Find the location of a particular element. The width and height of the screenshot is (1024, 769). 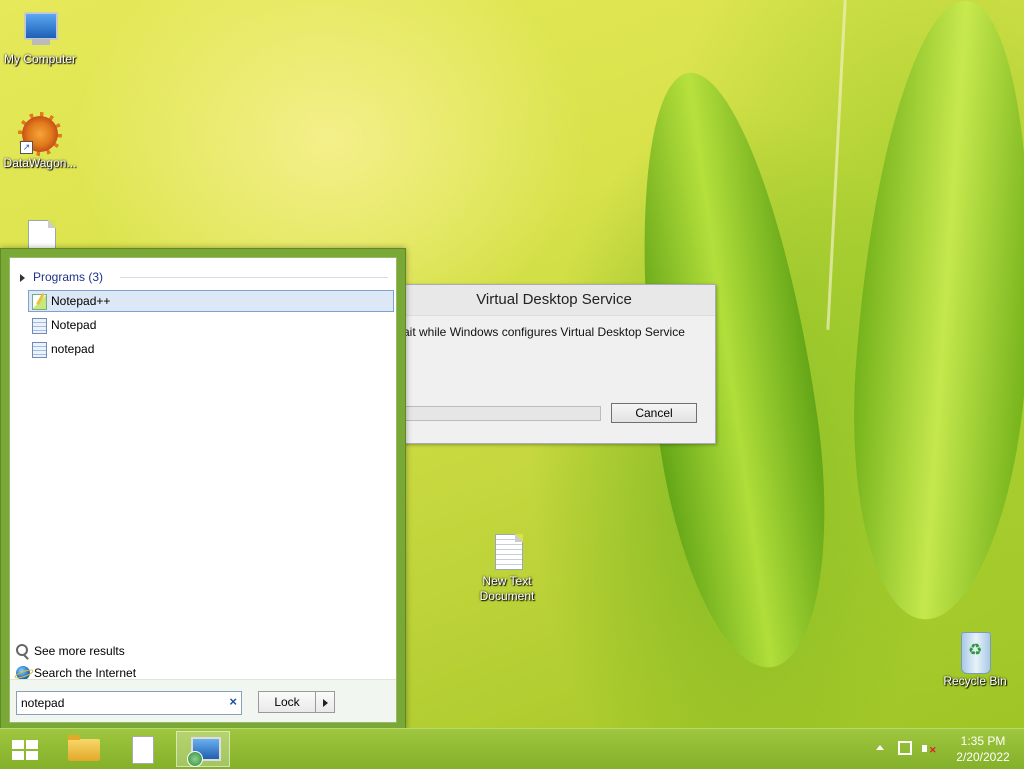

taskbar-file-explorer is located at coordinates (83, 749).